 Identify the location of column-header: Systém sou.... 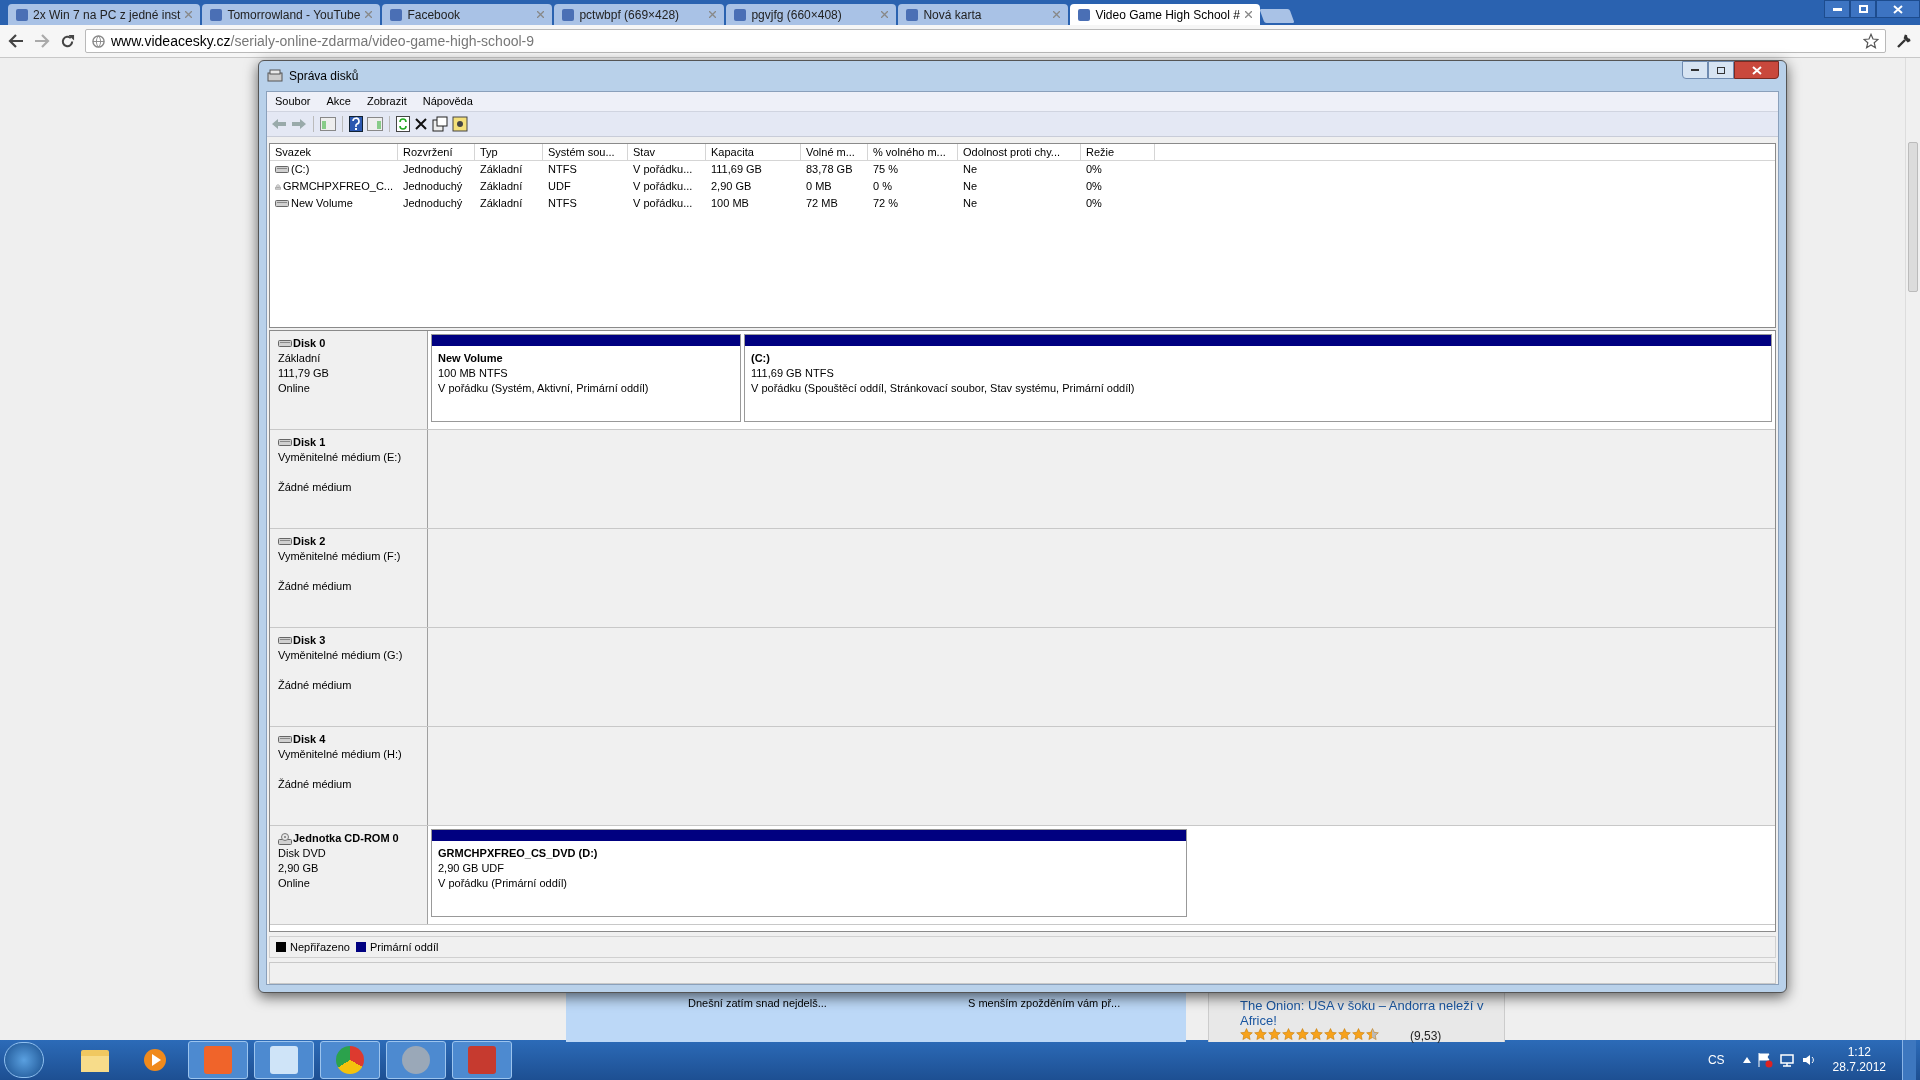
(585, 152).